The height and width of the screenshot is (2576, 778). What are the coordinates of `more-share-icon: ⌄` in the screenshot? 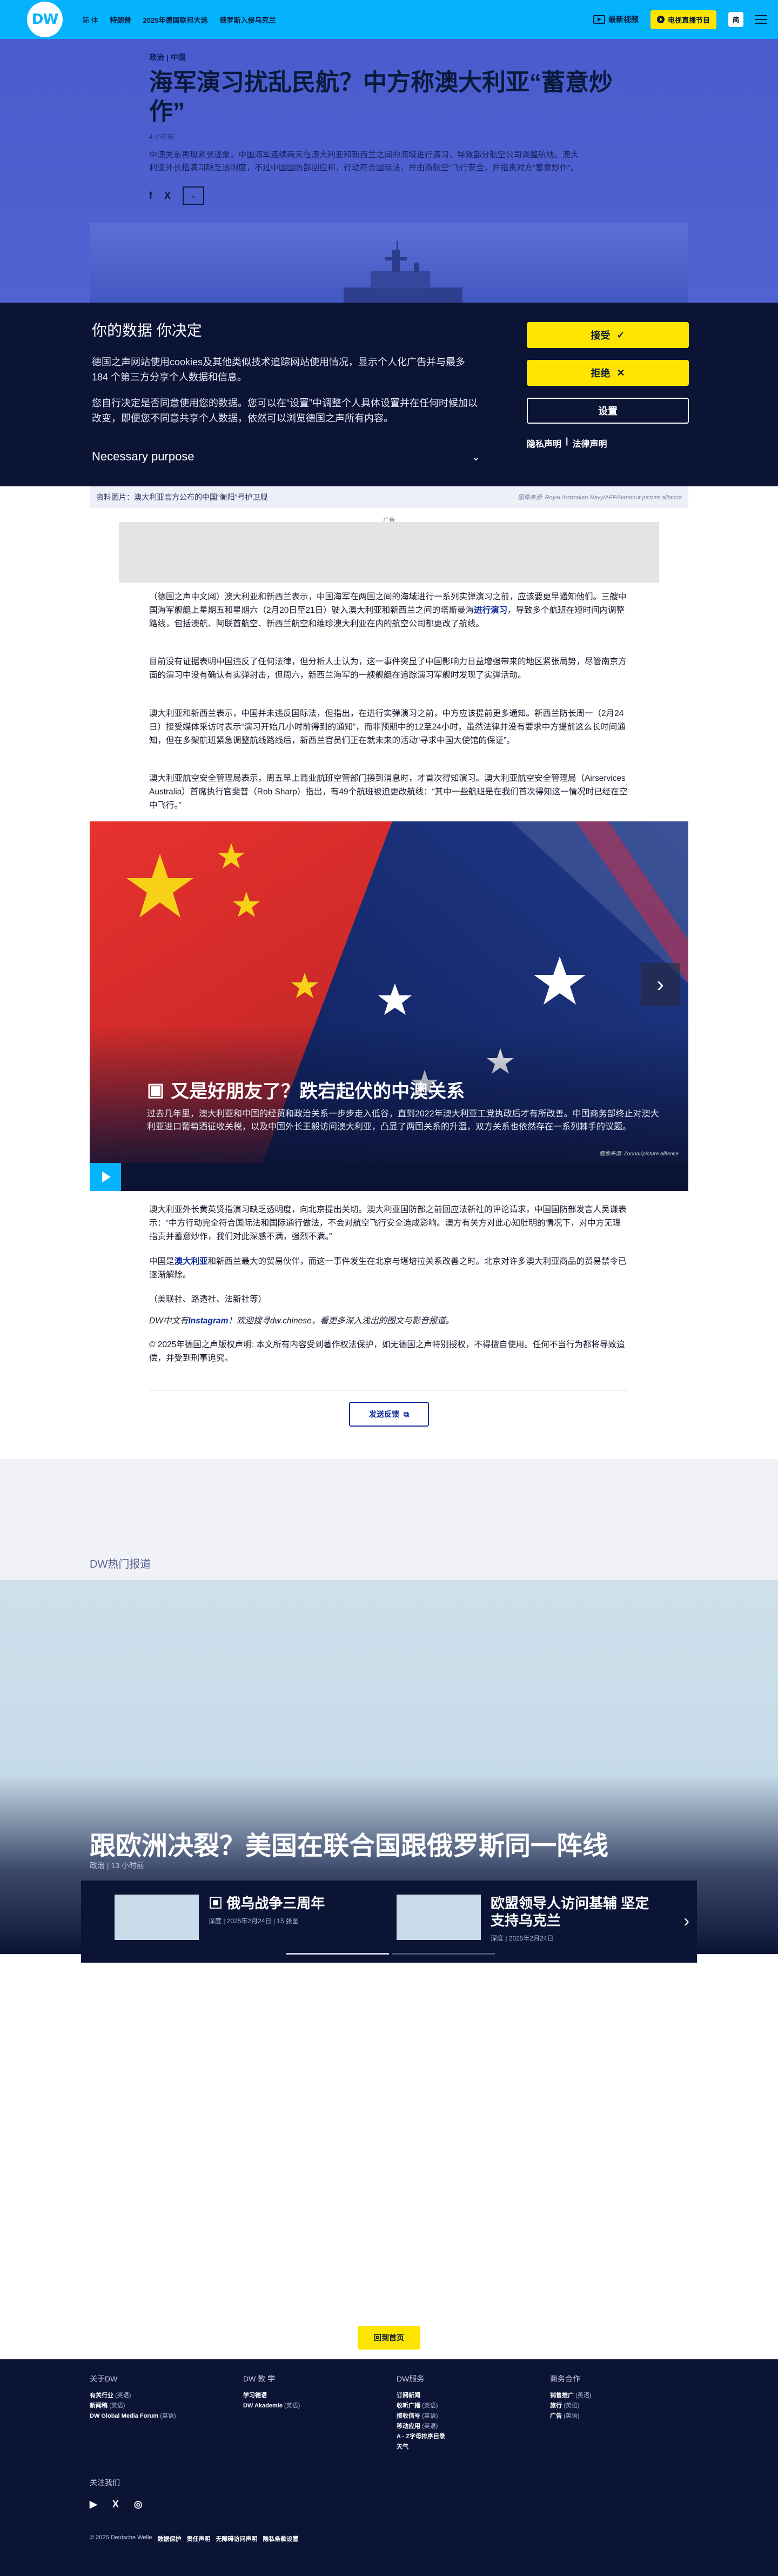 It's located at (194, 195).